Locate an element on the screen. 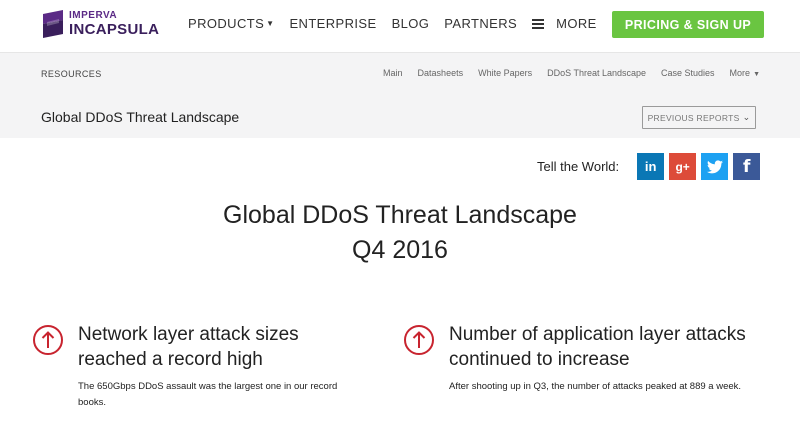 This screenshot has width=800, height=424. twitter-icon is located at coordinates (715, 166).